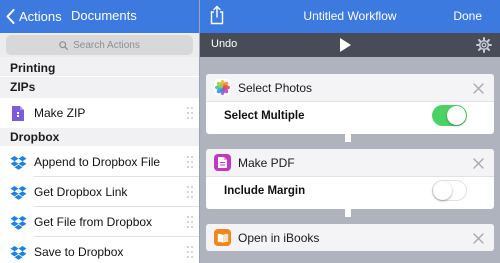 This screenshot has height=263, width=500. I want to click on card-header: Select Photos, so click(350, 87).